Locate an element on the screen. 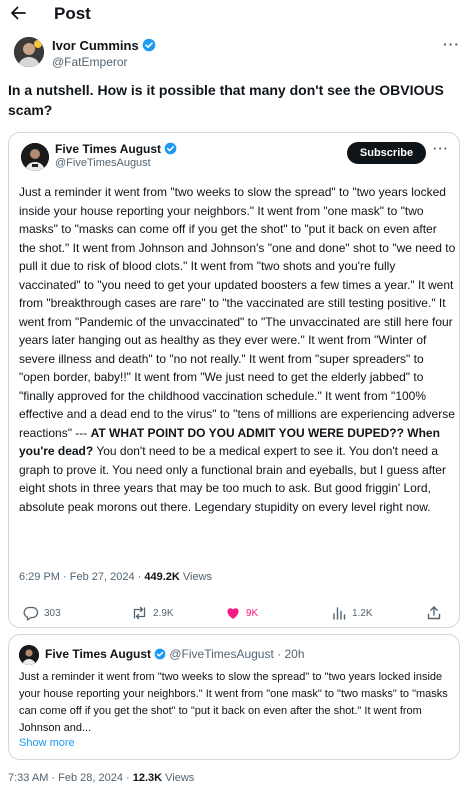  share-button is located at coordinates (436, 613).